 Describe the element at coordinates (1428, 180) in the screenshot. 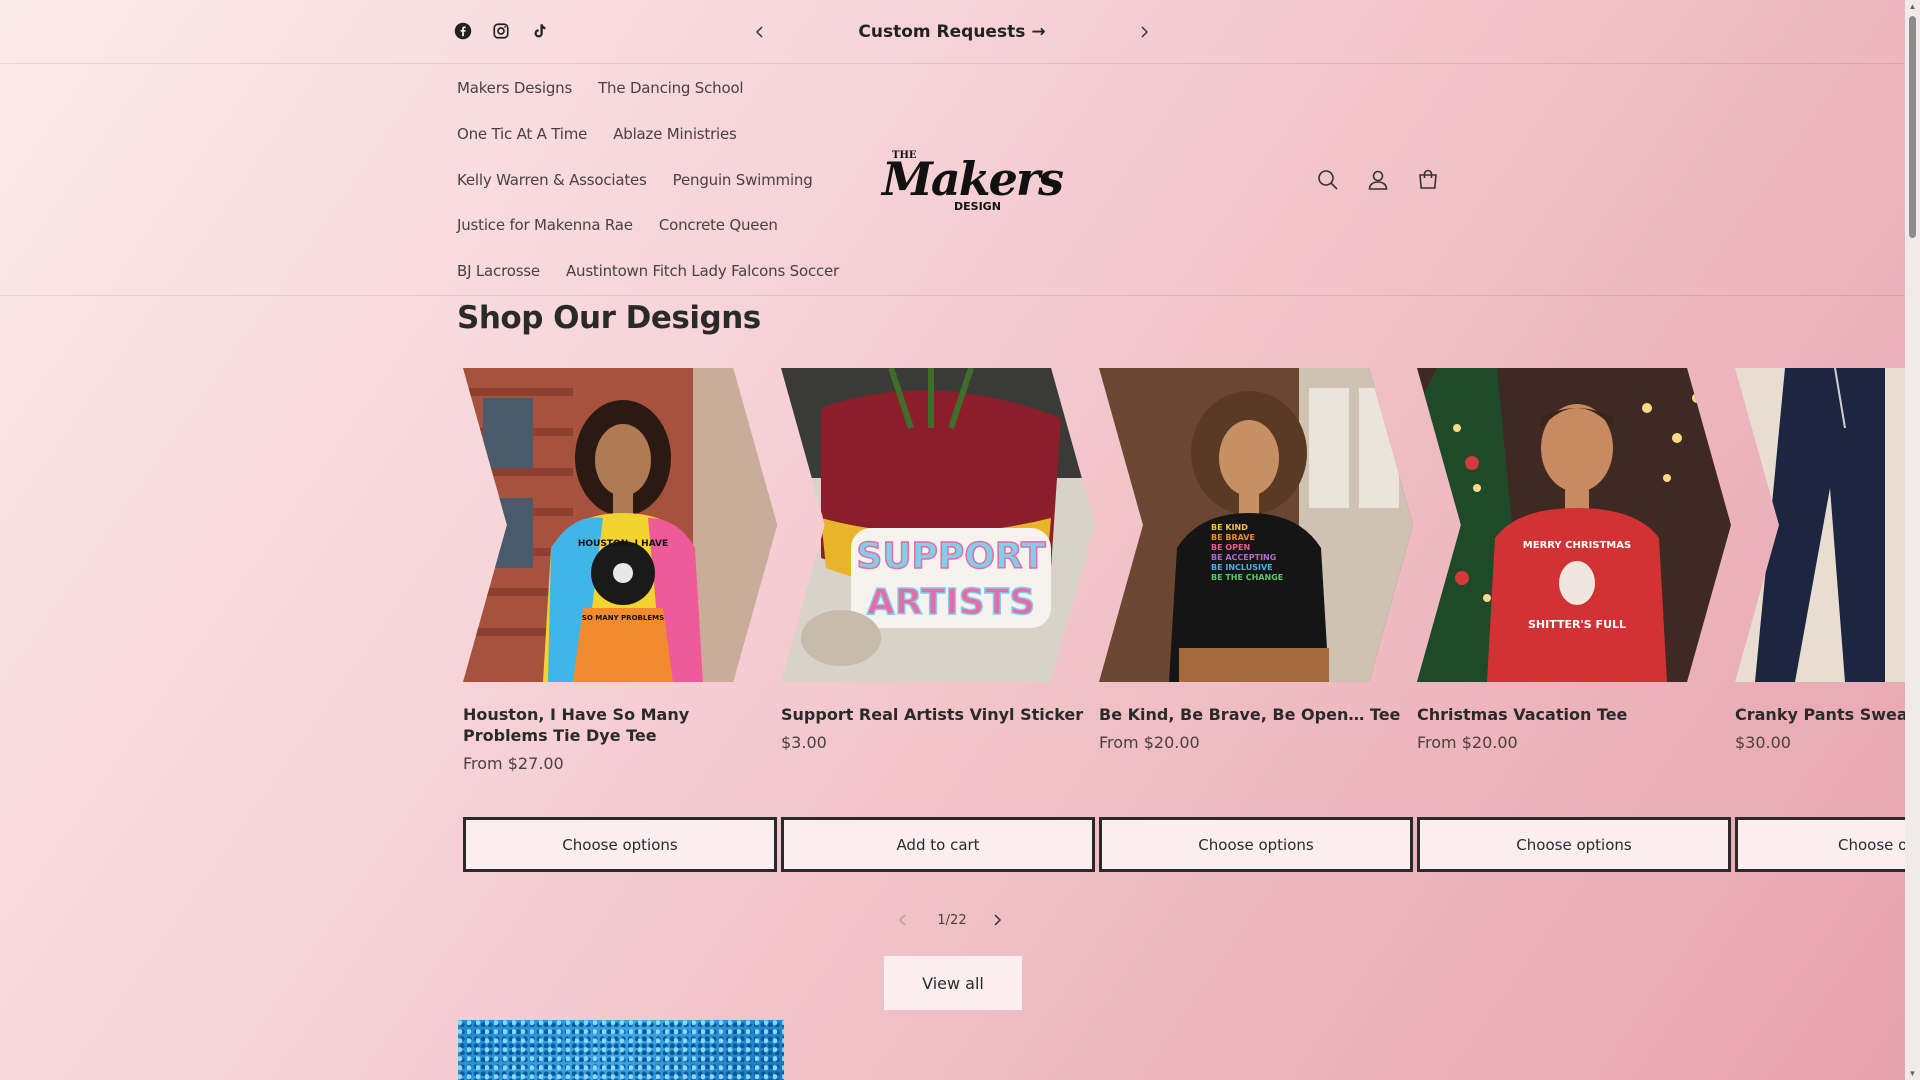

I see `cart-icon` at that location.